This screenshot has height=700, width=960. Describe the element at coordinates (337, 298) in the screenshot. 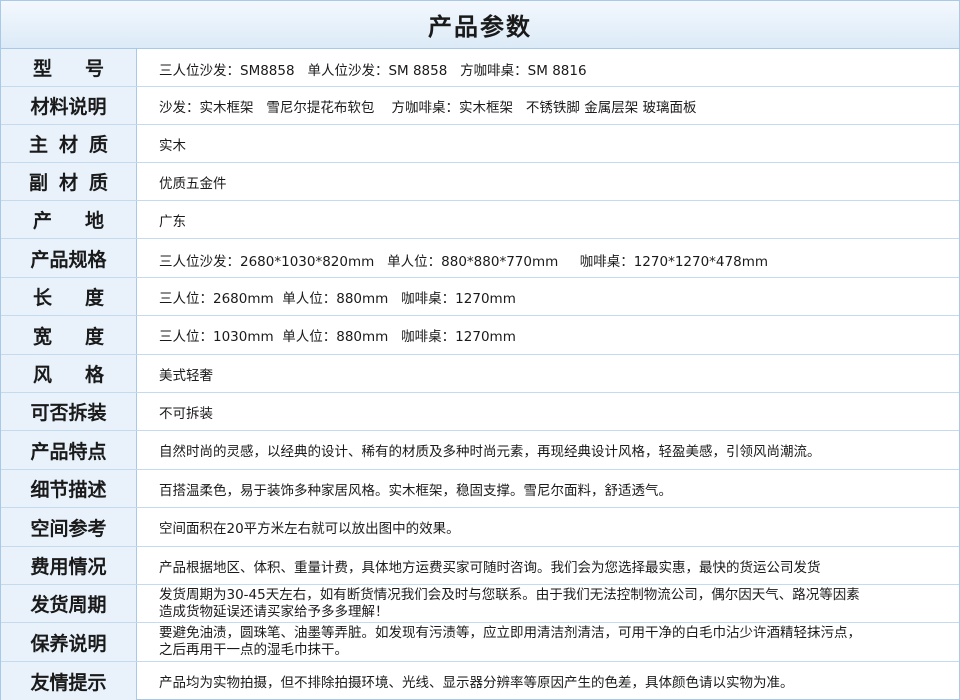

I see `row-value: 三人位：2680mm 单人位：880mm 咖啡桌：1270mm` at that location.